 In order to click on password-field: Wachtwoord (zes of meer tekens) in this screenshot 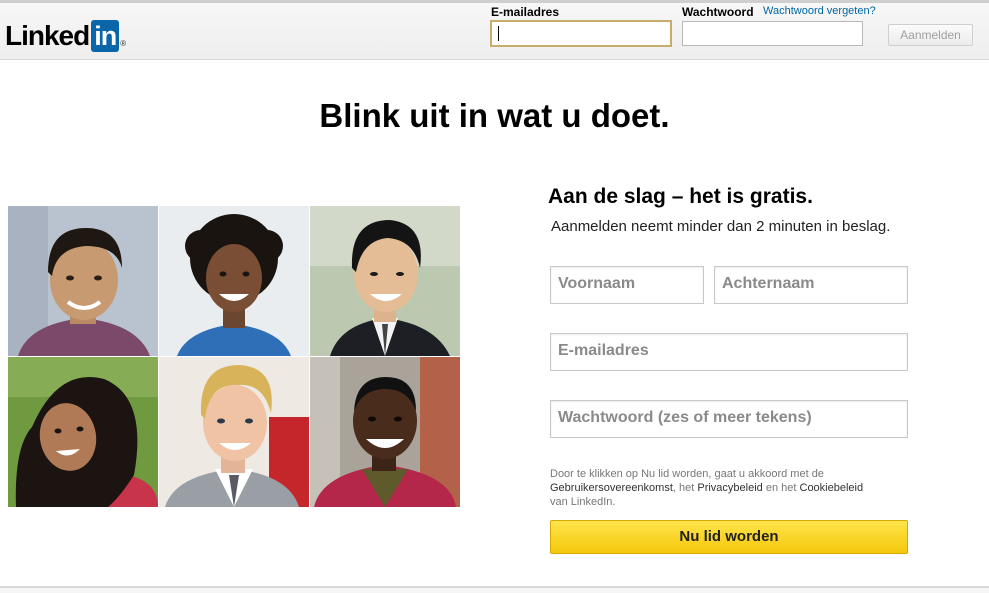, I will do `click(729, 419)`.